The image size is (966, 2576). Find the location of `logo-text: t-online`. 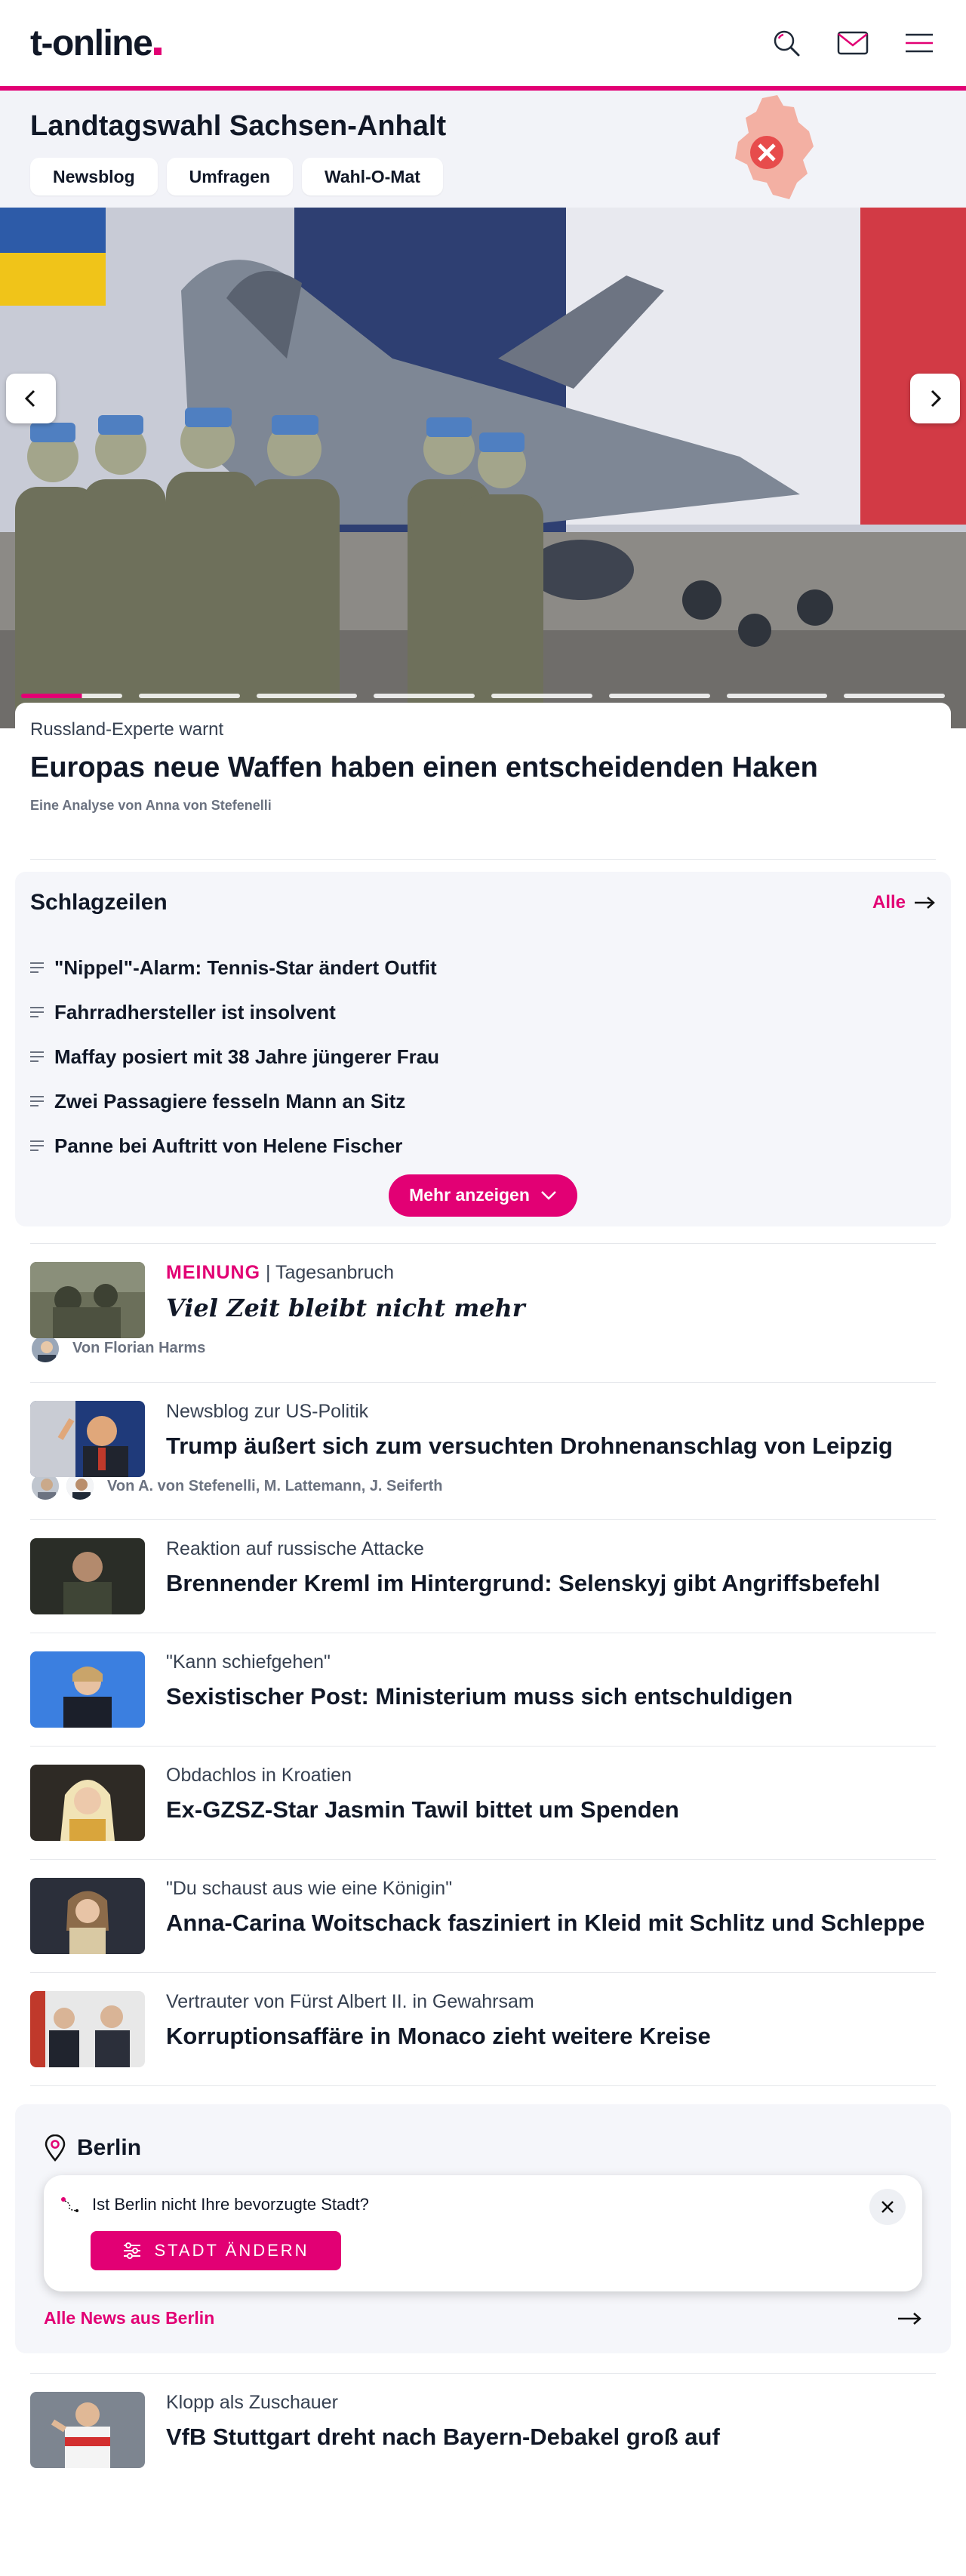

logo-text: t-online is located at coordinates (91, 43).